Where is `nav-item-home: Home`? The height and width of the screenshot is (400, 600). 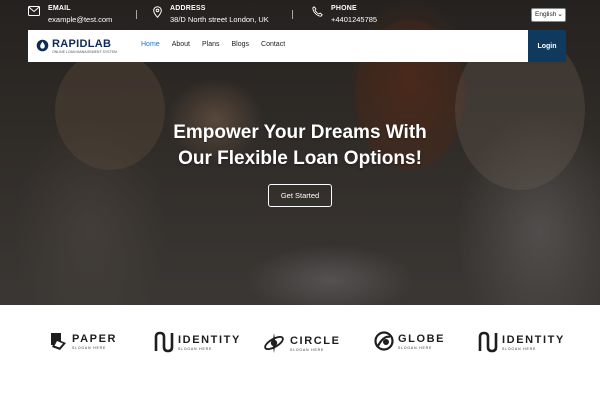
nav-item-home: Home is located at coordinates (150, 44).